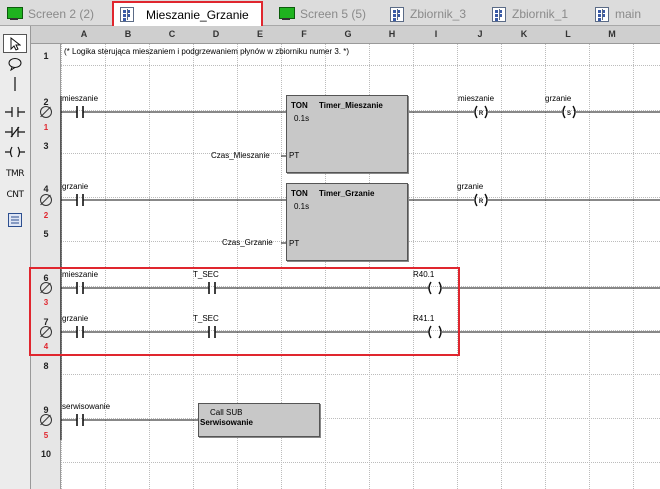  What do you see at coordinates (84, 34) in the screenshot?
I see `column-label: A` at bounding box center [84, 34].